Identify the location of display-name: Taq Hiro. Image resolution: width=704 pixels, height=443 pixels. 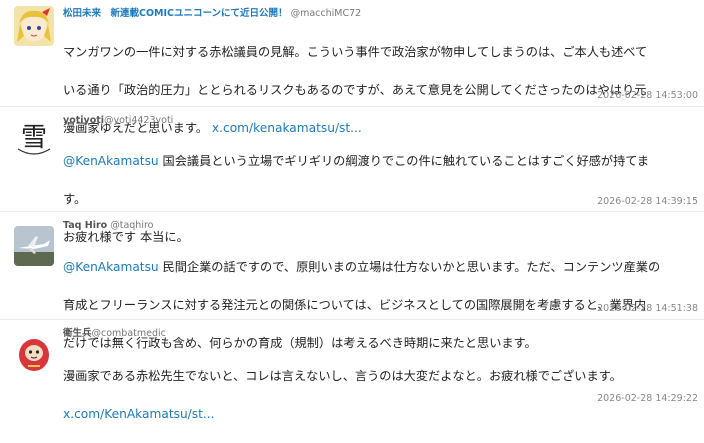
(85, 225).